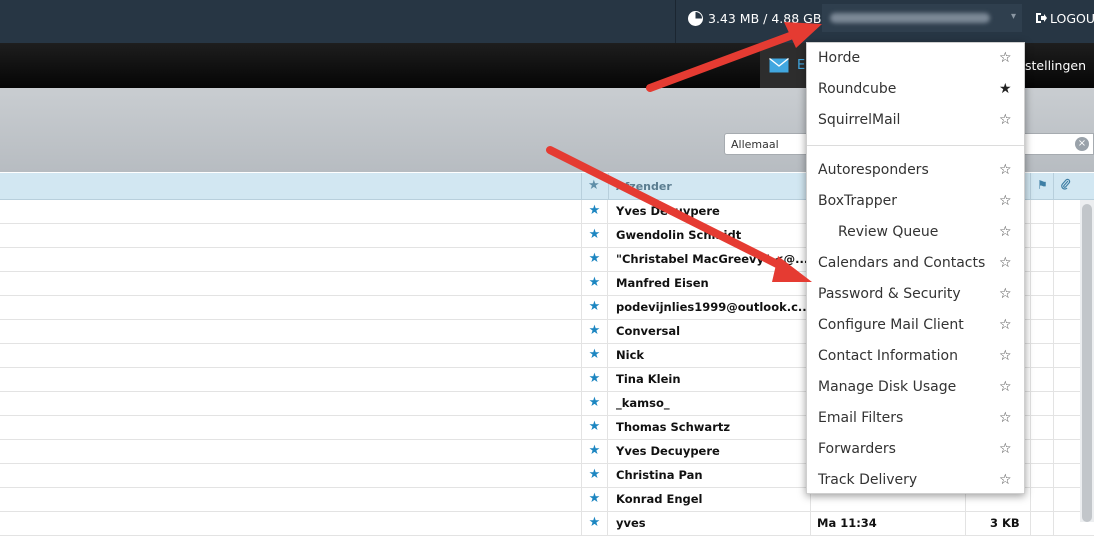 Image resolution: width=1094 pixels, height=536 pixels. Describe the element at coordinates (1041, 18) in the screenshot. I see `logout-icon` at that location.